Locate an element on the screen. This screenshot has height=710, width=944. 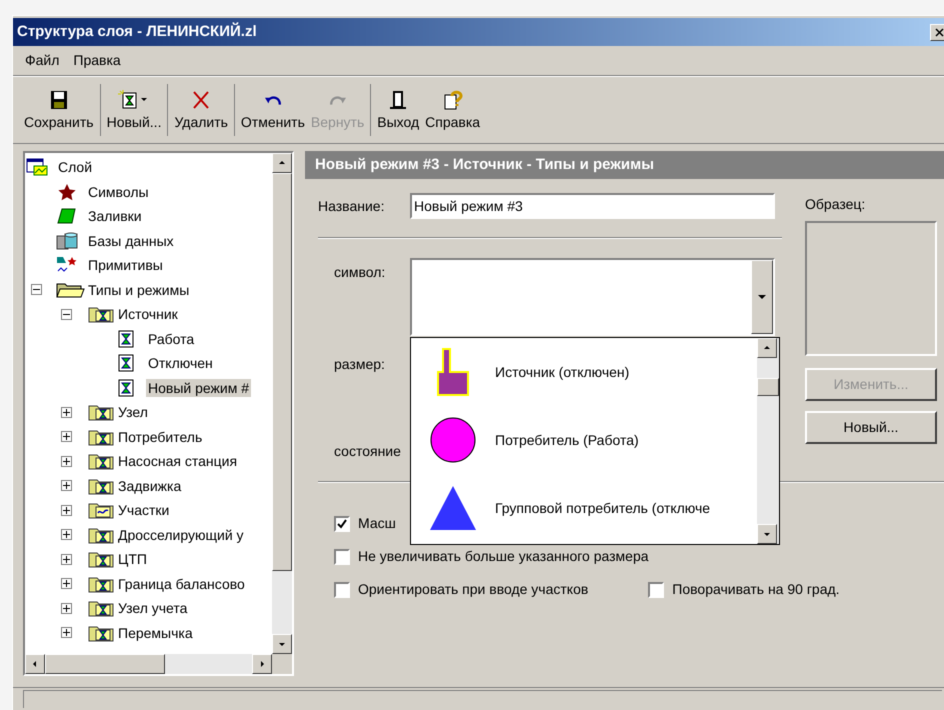
toolbar-button: Удалить is located at coordinates (201, 110).